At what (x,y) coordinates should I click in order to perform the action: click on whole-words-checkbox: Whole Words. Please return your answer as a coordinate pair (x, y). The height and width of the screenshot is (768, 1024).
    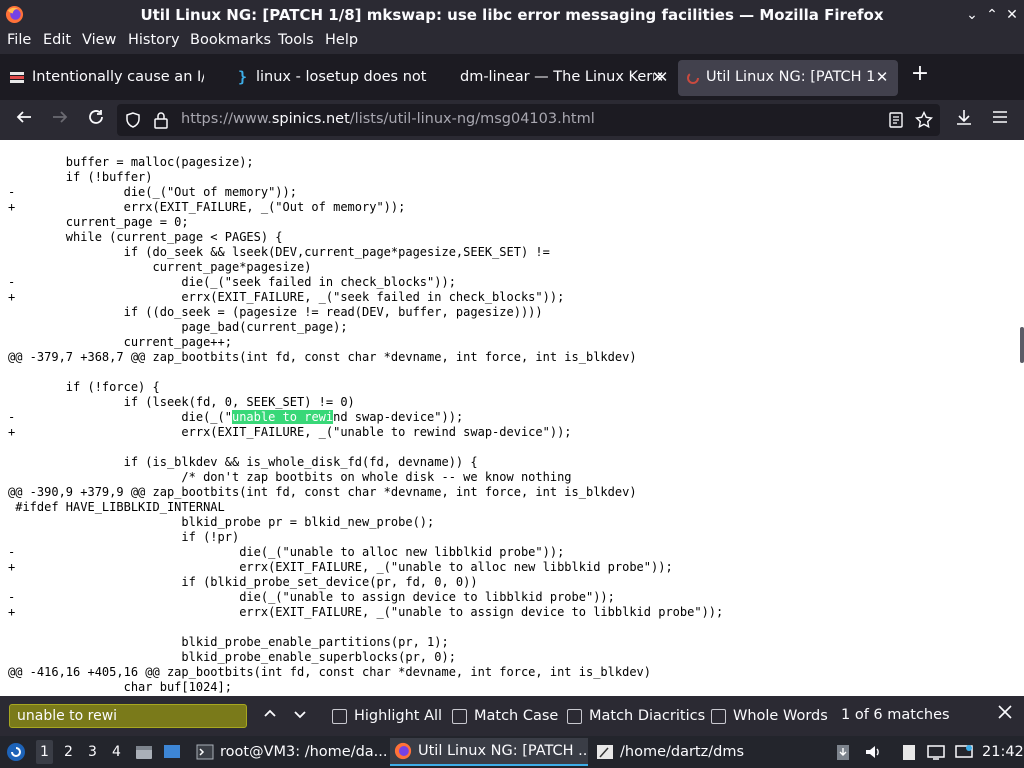
    Looking at the image, I should click on (769, 716).